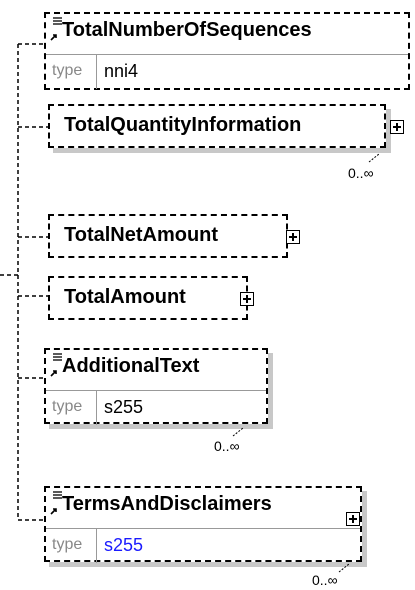 The image size is (415, 590). What do you see at coordinates (125, 297) in the screenshot?
I see `element-name: TotalAmount` at bounding box center [125, 297].